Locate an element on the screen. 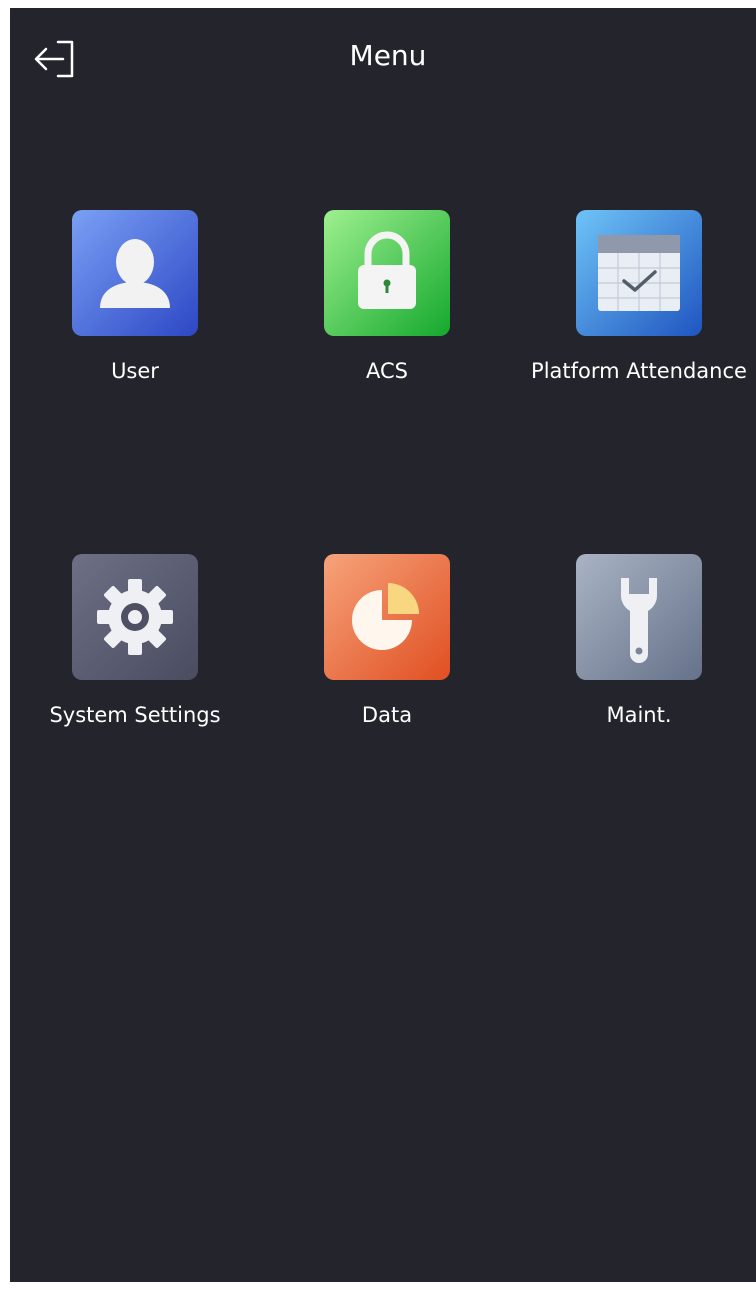 This screenshot has width=756, height=1290. menu-item-label: Platform Attendance is located at coordinates (639, 371).